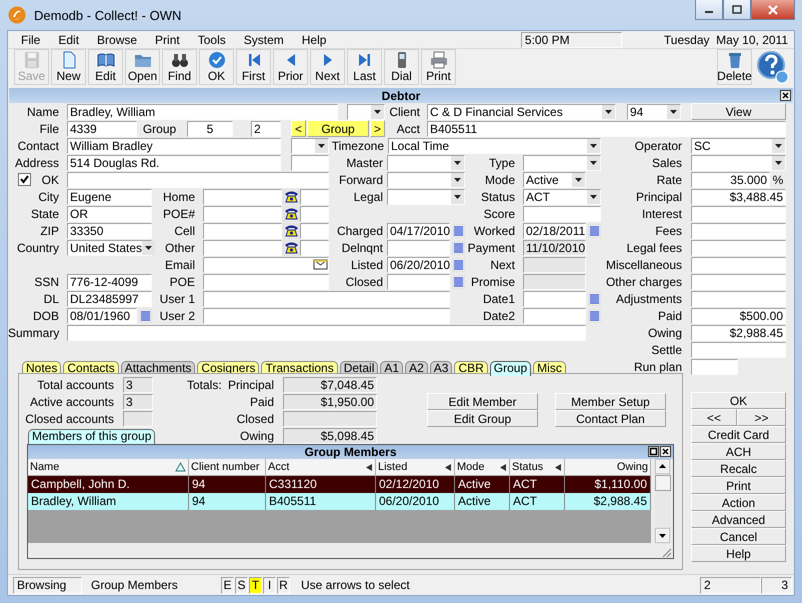  What do you see at coordinates (109, 298) in the screenshot?
I see `text-field: DL23485997` at bounding box center [109, 298].